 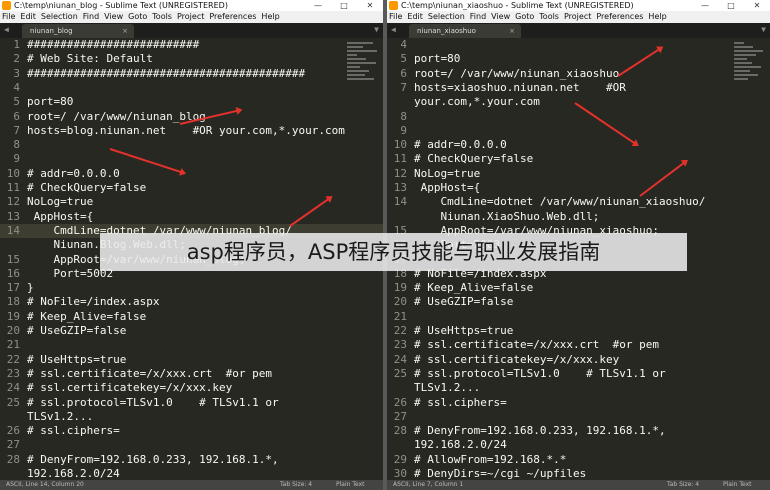 What do you see at coordinates (559, 202) in the screenshot?
I see `code-text: CmdLine=dotnet /var/www/niunan_xiaoshuo/` at bounding box center [559, 202].